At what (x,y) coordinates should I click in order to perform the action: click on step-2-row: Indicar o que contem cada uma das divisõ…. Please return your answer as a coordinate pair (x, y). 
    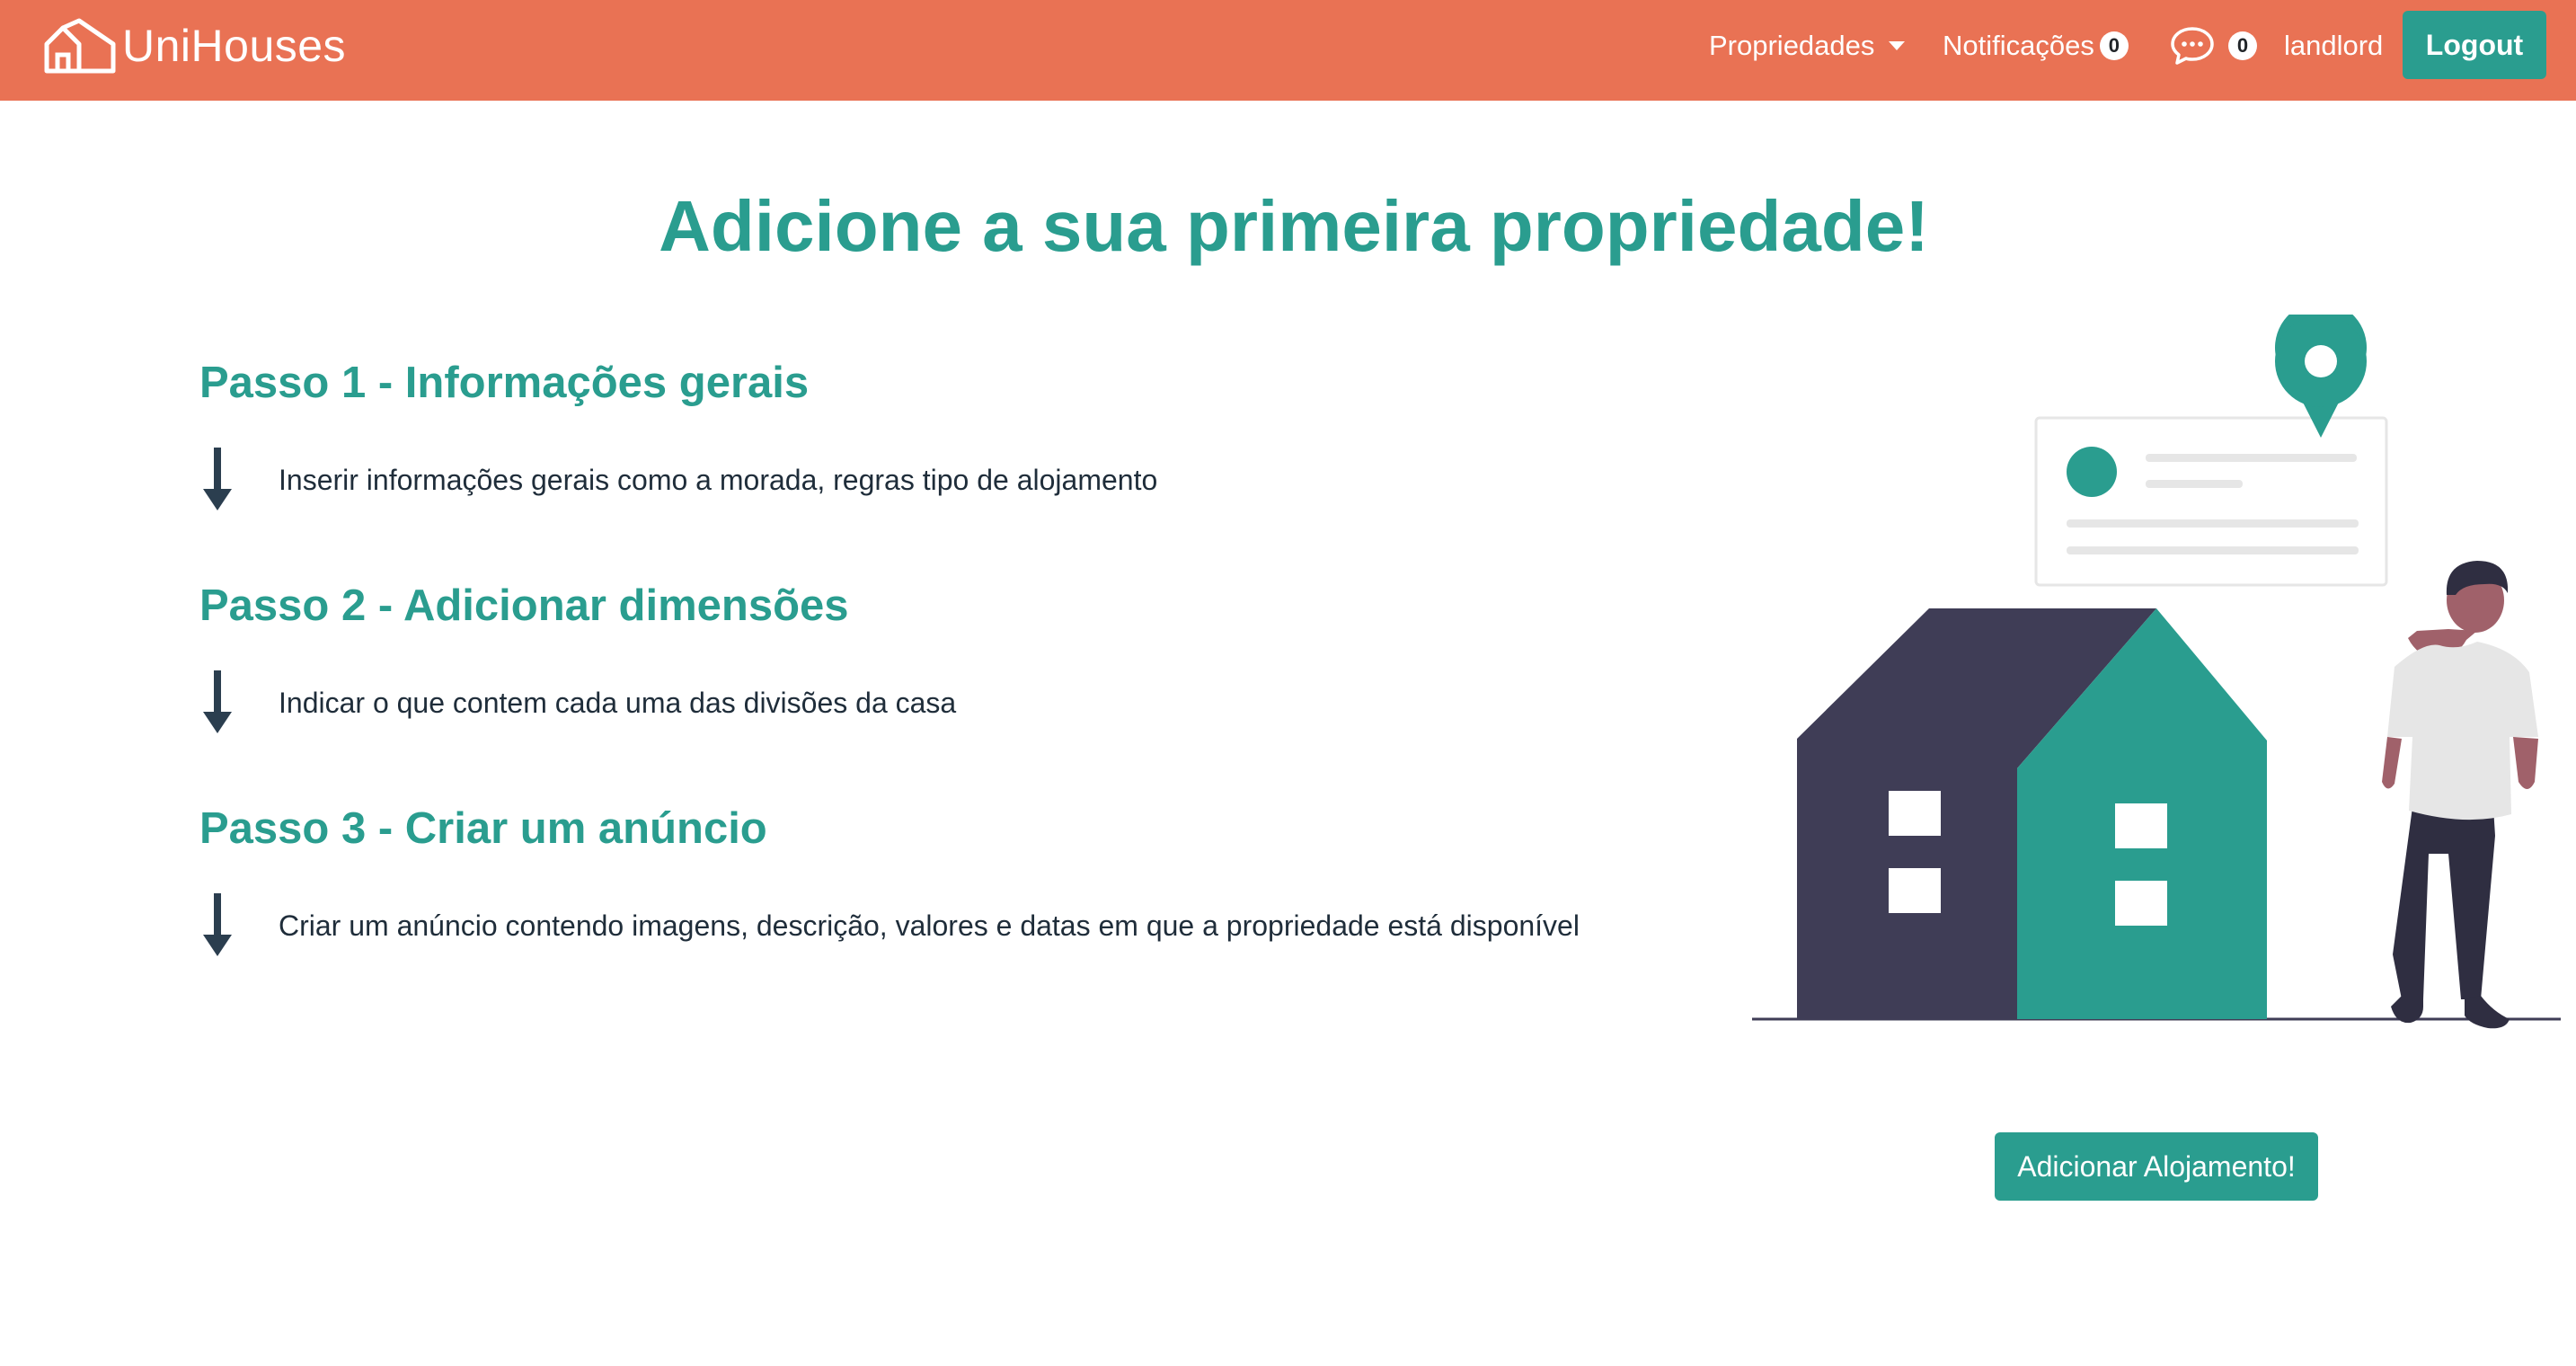
    Looking at the image, I should click on (577, 702).